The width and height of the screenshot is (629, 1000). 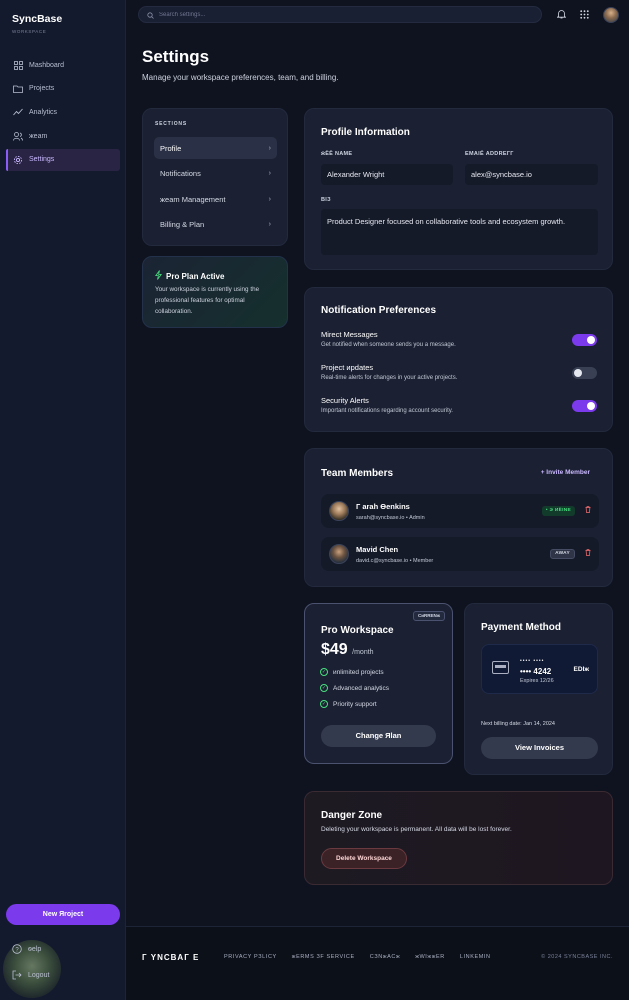 What do you see at coordinates (489, 154) in the screenshot?
I see `email-label: EMAIЁ ADDREГГ` at bounding box center [489, 154].